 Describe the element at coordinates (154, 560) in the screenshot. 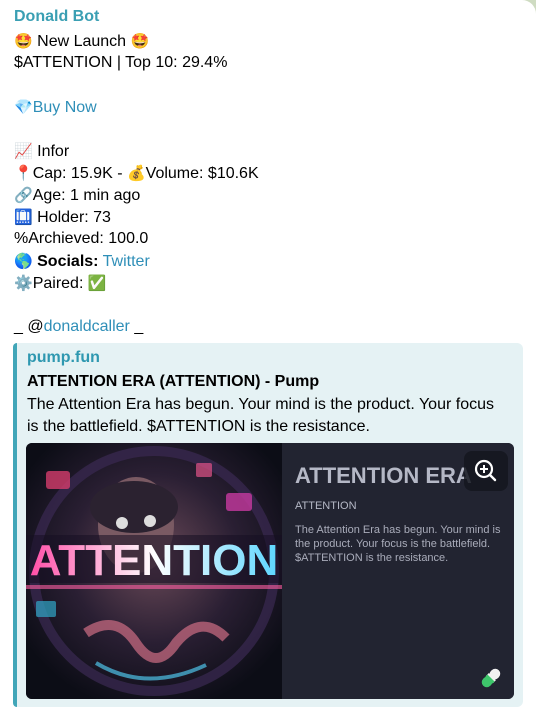

I see `artwork-text: ATTENTION` at that location.